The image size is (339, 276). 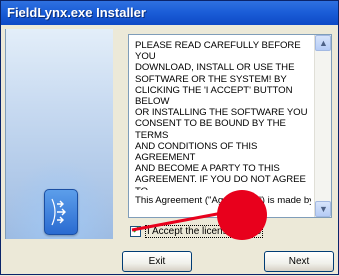 I want to click on exit-button: Exit, so click(x=157, y=261).